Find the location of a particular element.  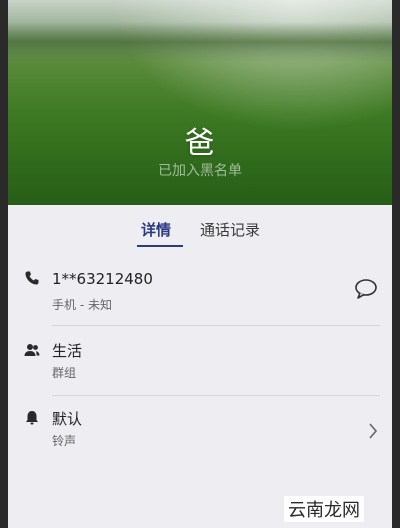

group-row: 生活 群组 is located at coordinates (200, 364).